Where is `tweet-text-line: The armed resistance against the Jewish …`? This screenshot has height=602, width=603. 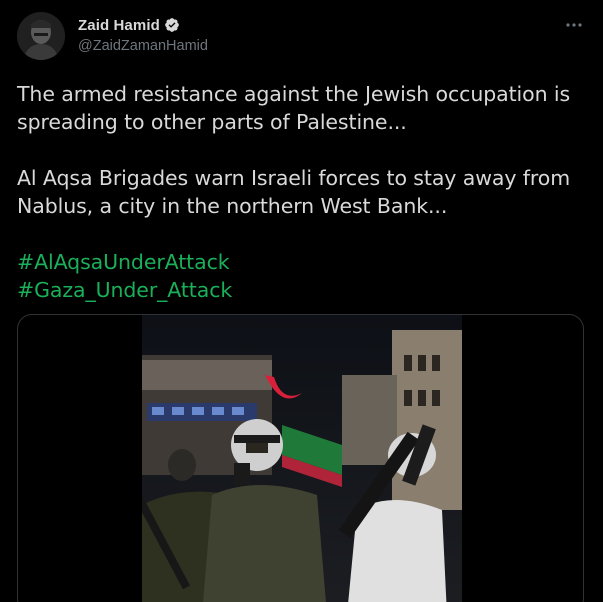
tweet-text-line: The armed resistance against the Jewish … is located at coordinates (294, 94).